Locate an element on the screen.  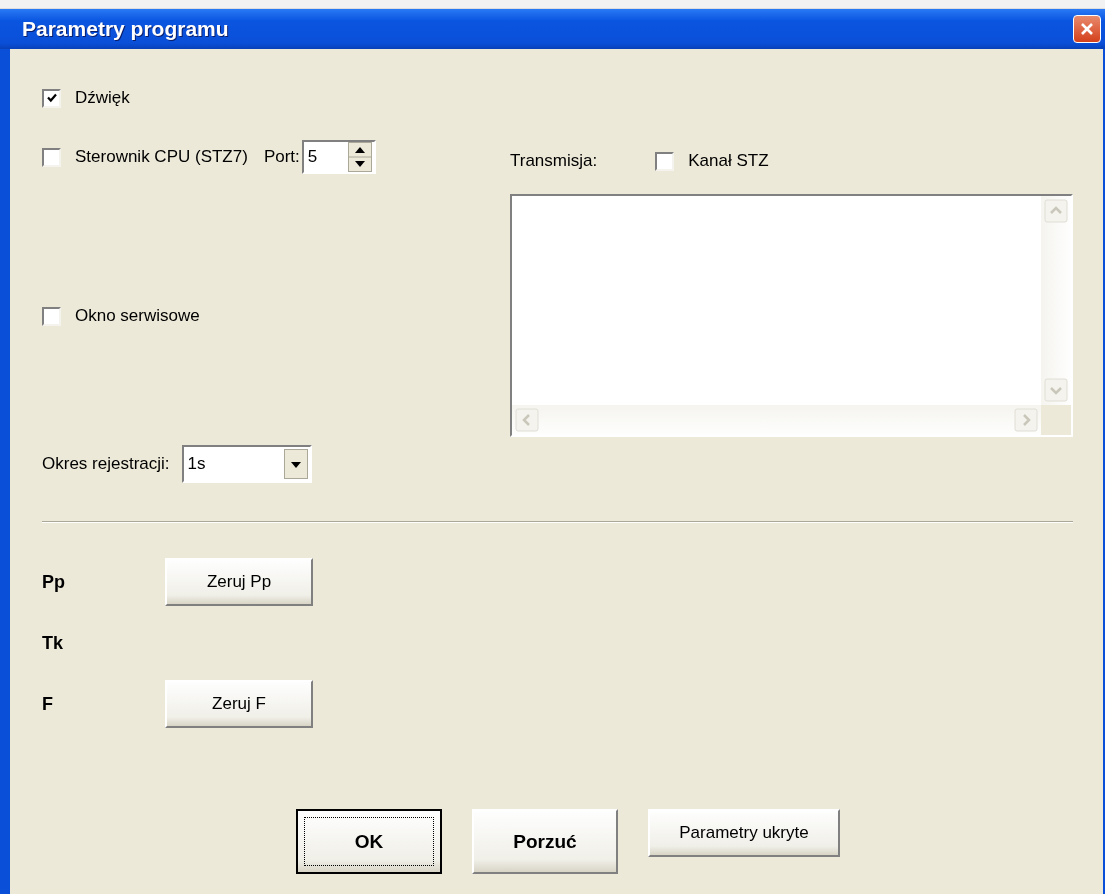
spin-arrows-icon is located at coordinates (359, 157).